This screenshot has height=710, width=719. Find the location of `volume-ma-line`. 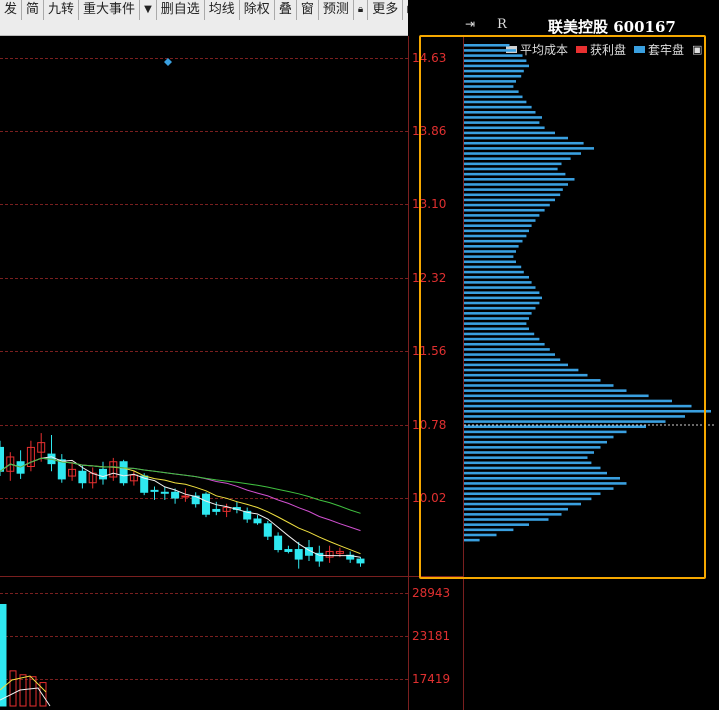

volume-ma-line is located at coordinates (25, 697).